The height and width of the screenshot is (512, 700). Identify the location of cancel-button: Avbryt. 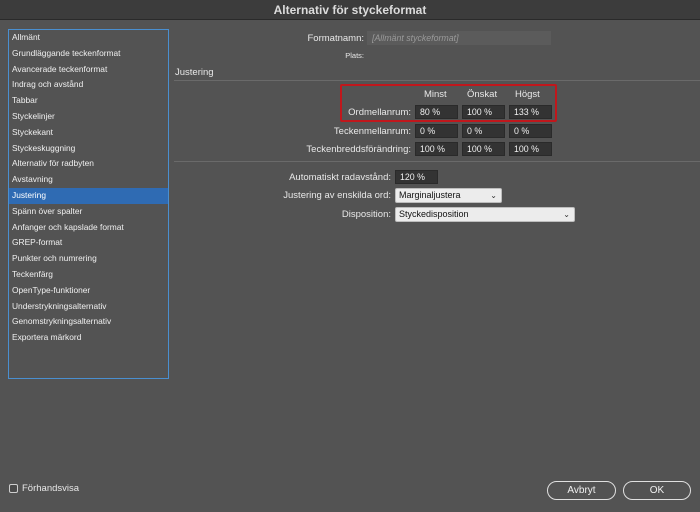
(581, 490).